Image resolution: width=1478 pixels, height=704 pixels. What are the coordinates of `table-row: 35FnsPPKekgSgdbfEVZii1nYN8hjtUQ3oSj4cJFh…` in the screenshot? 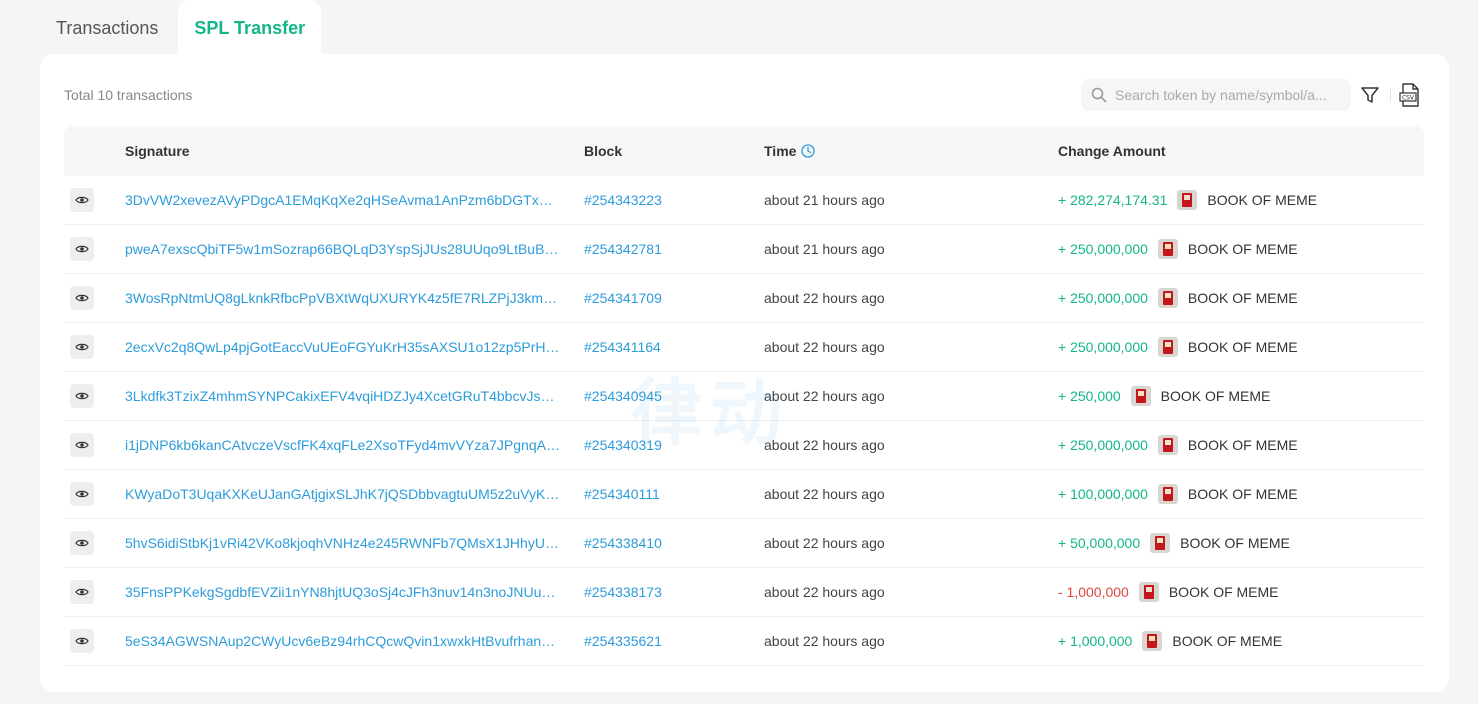 It's located at (744, 592).